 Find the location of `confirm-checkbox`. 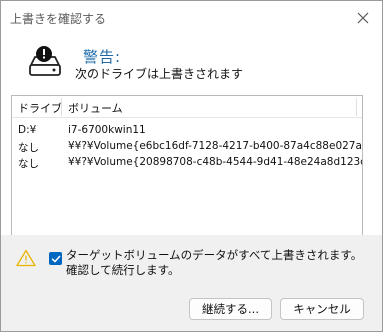

confirm-checkbox is located at coordinates (55, 258).